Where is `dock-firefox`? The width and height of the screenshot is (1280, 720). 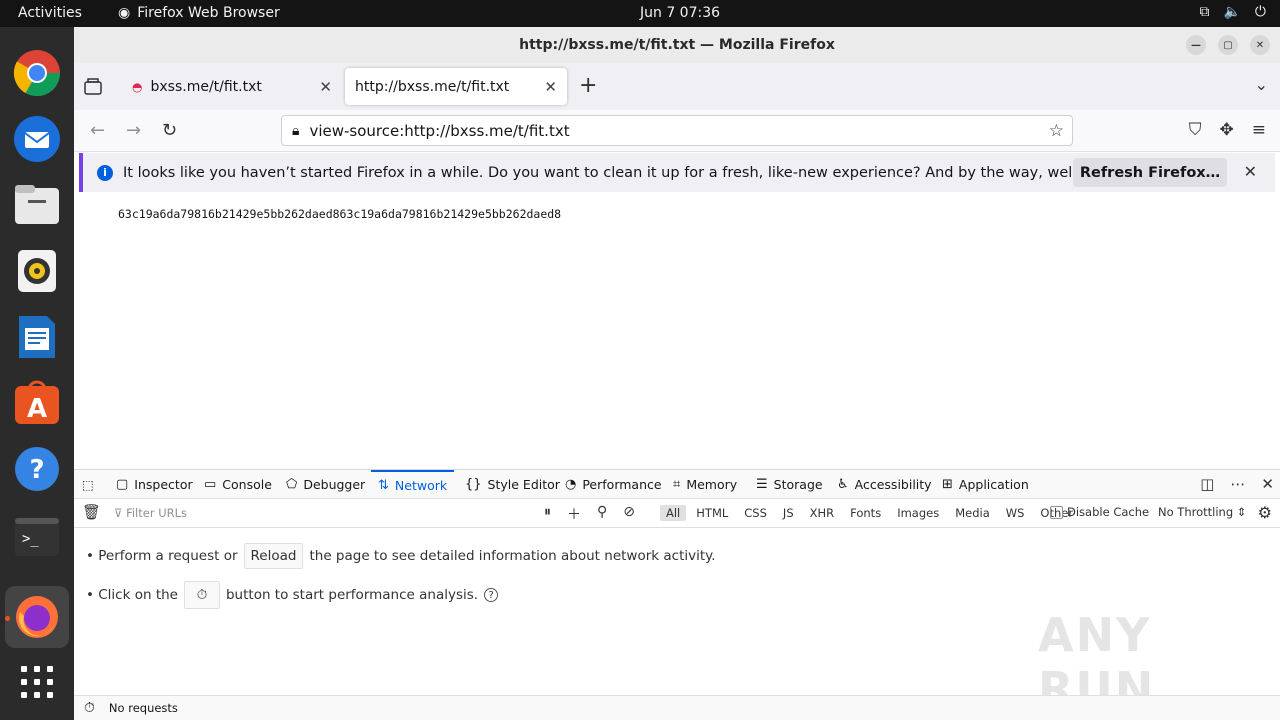 dock-firefox is located at coordinates (37, 617).